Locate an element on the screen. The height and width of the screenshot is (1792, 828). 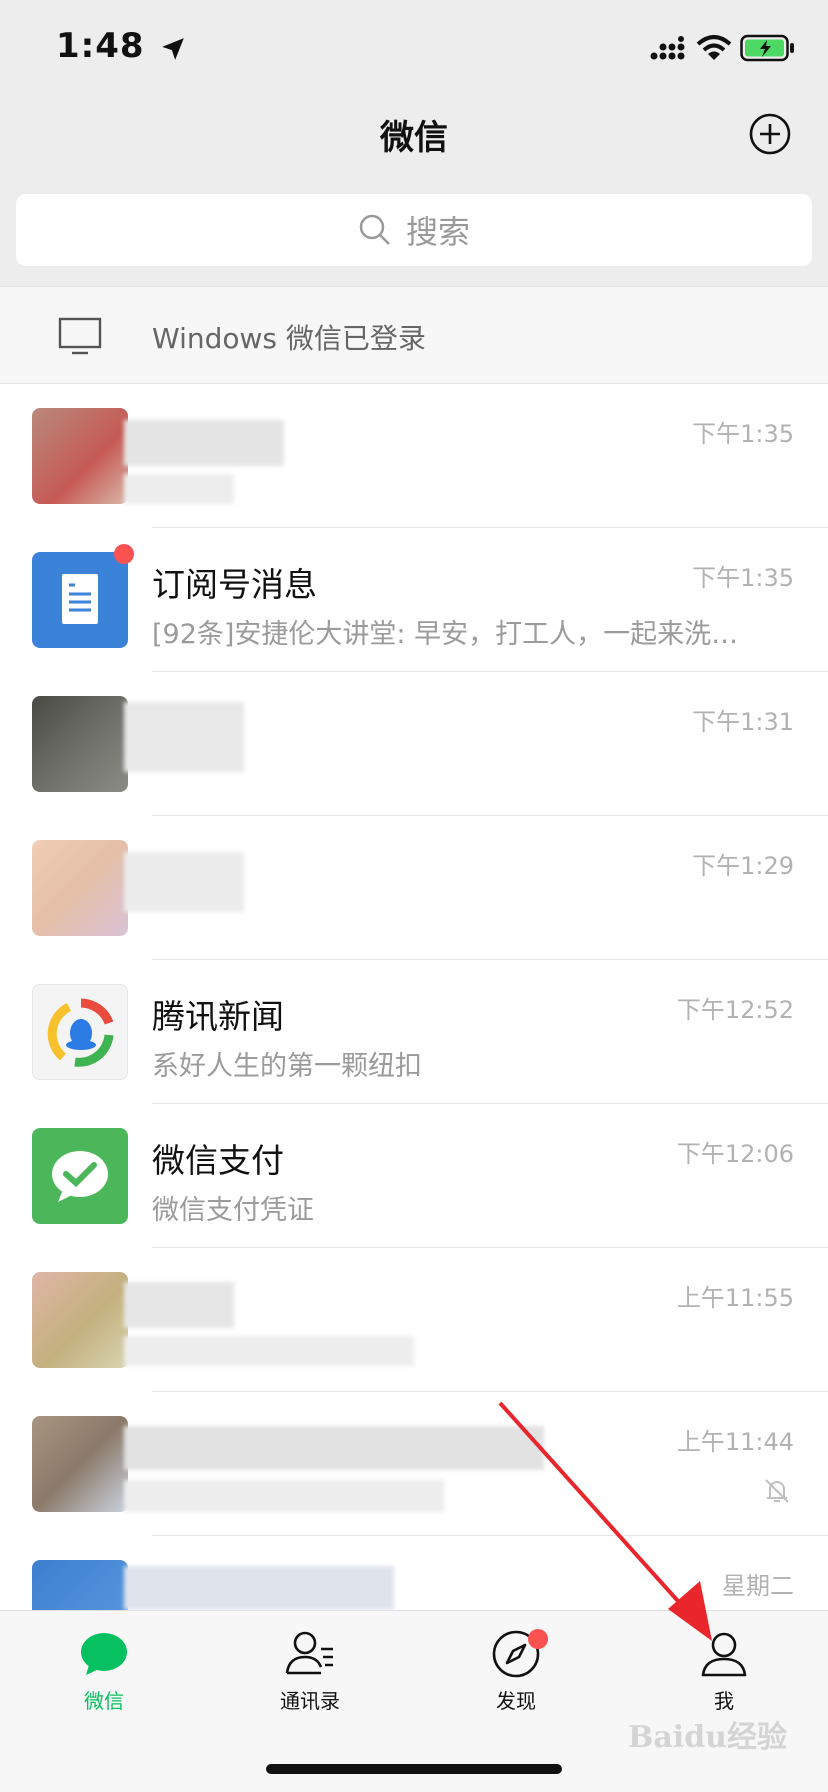
monitor-icon is located at coordinates (80, 336).